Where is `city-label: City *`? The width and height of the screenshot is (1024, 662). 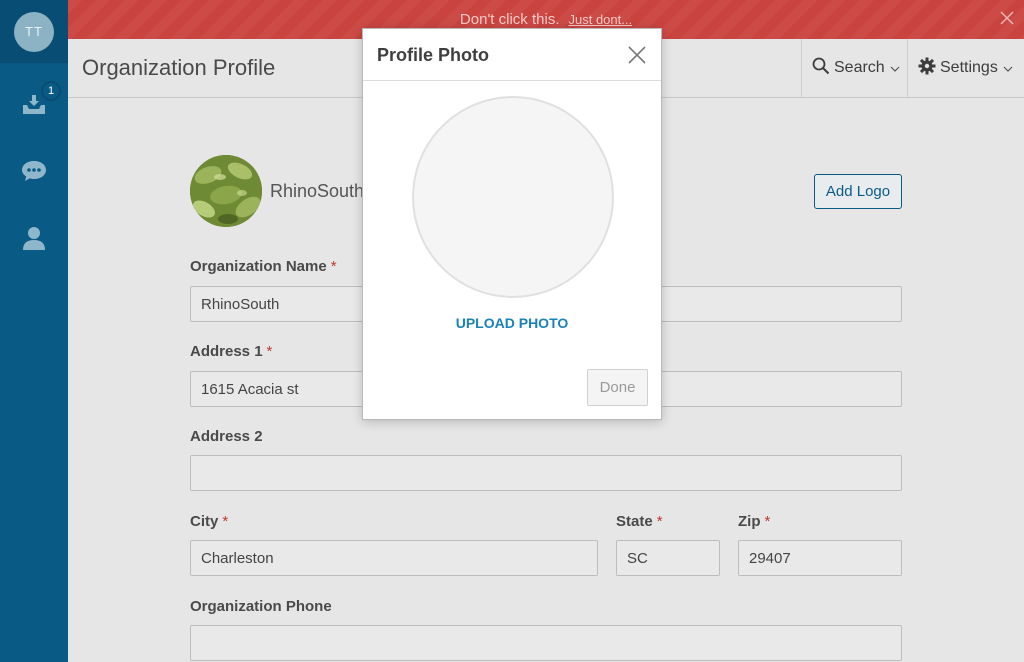
city-label: City * is located at coordinates (209, 521).